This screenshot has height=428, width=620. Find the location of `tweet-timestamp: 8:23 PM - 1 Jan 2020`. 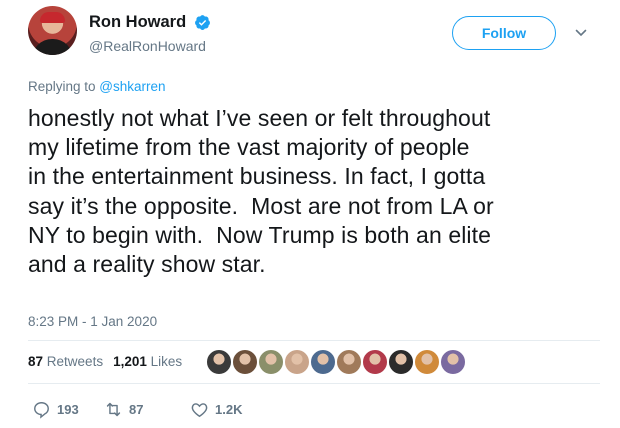

tweet-timestamp: 8:23 PM - 1 Jan 2020 is located at coordinates (92, 321).